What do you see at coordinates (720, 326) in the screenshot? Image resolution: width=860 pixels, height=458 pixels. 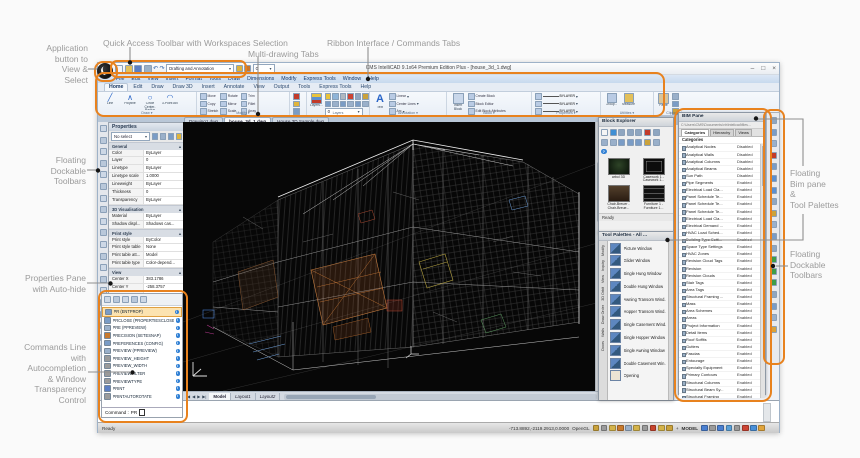 I see `bim-category-row: Project Information Enabled` at bounding box center [720, 326].